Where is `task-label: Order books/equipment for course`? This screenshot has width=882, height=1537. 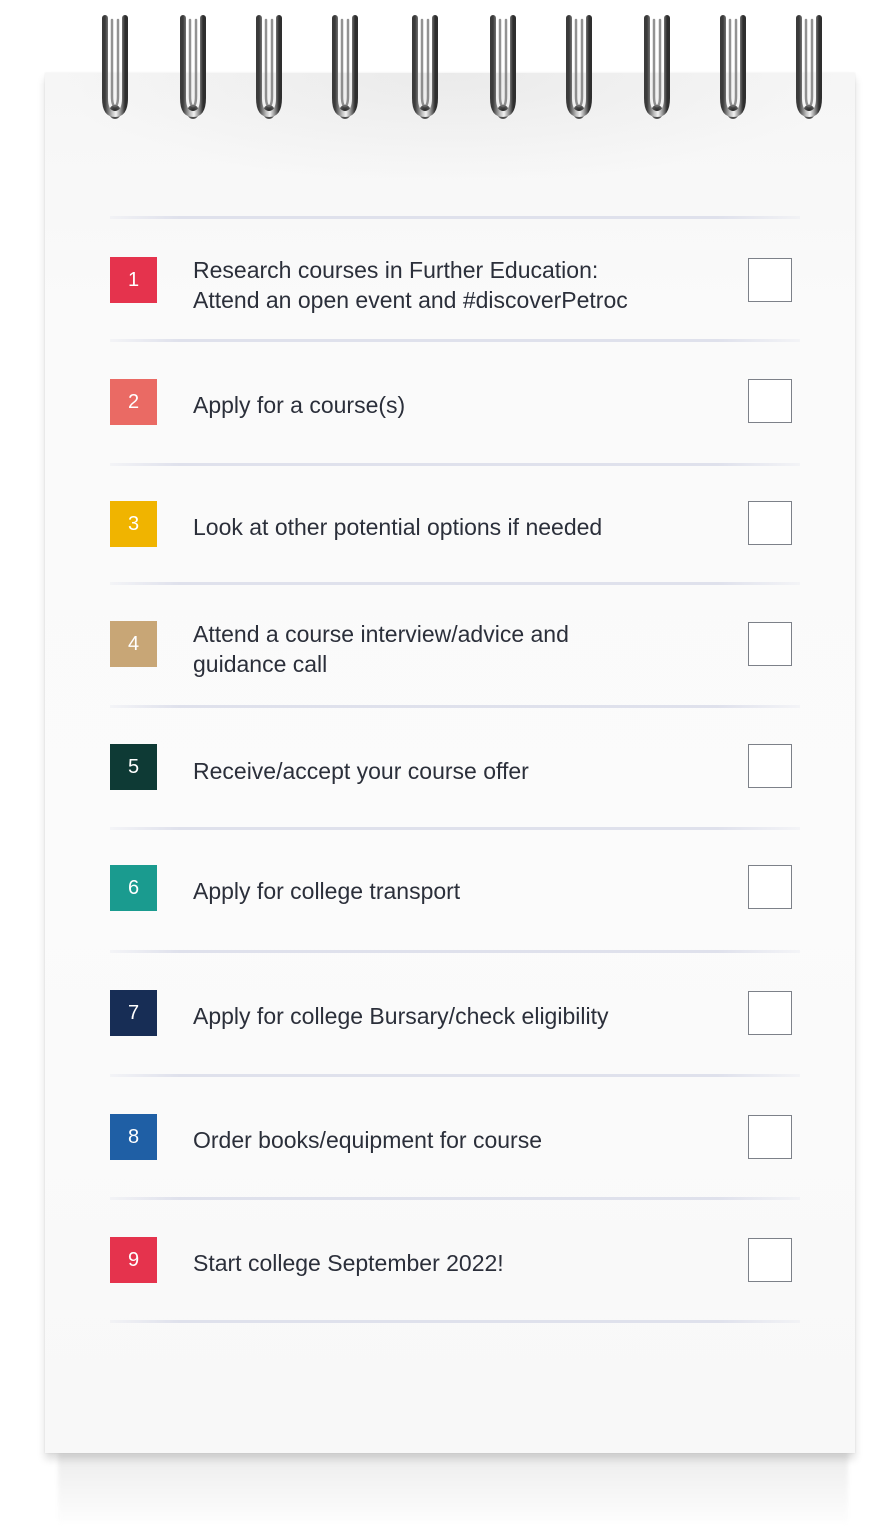 task-label: Order books/equipment for course is located at coordinates (368, 1140).